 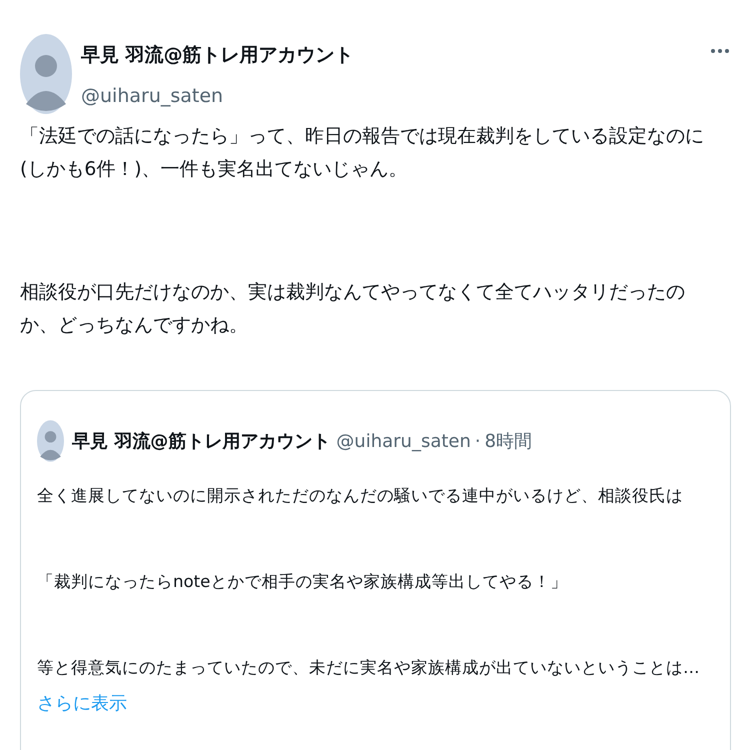 I want to click on post-time: 8時間, so click(x=508, y=442).